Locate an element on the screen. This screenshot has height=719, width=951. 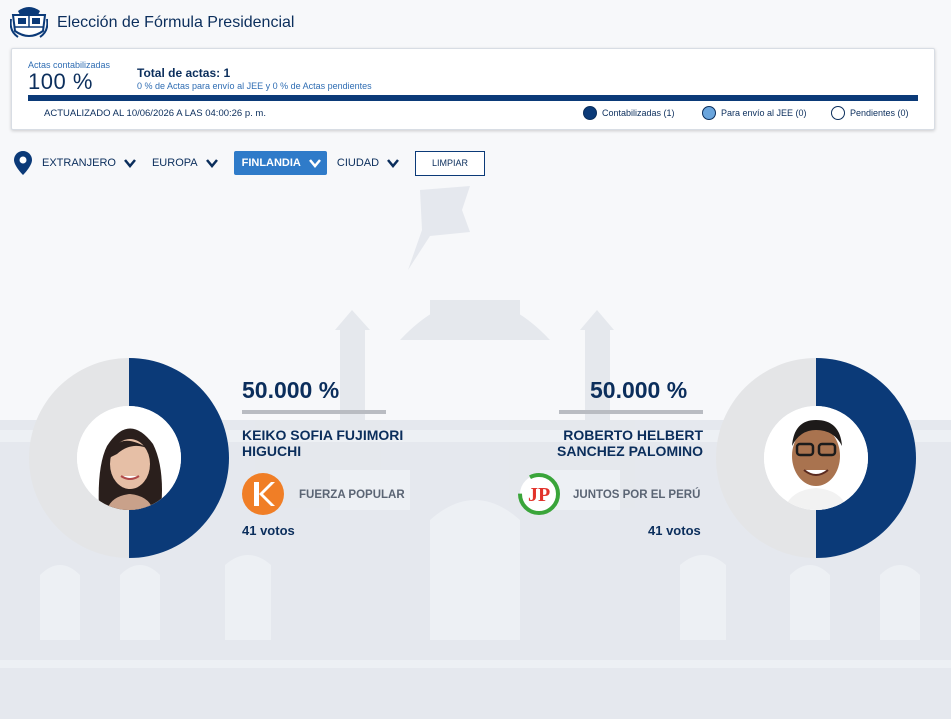
juntos-por-el-peru-logo-icon: JP is located at coordinates (539, 494).